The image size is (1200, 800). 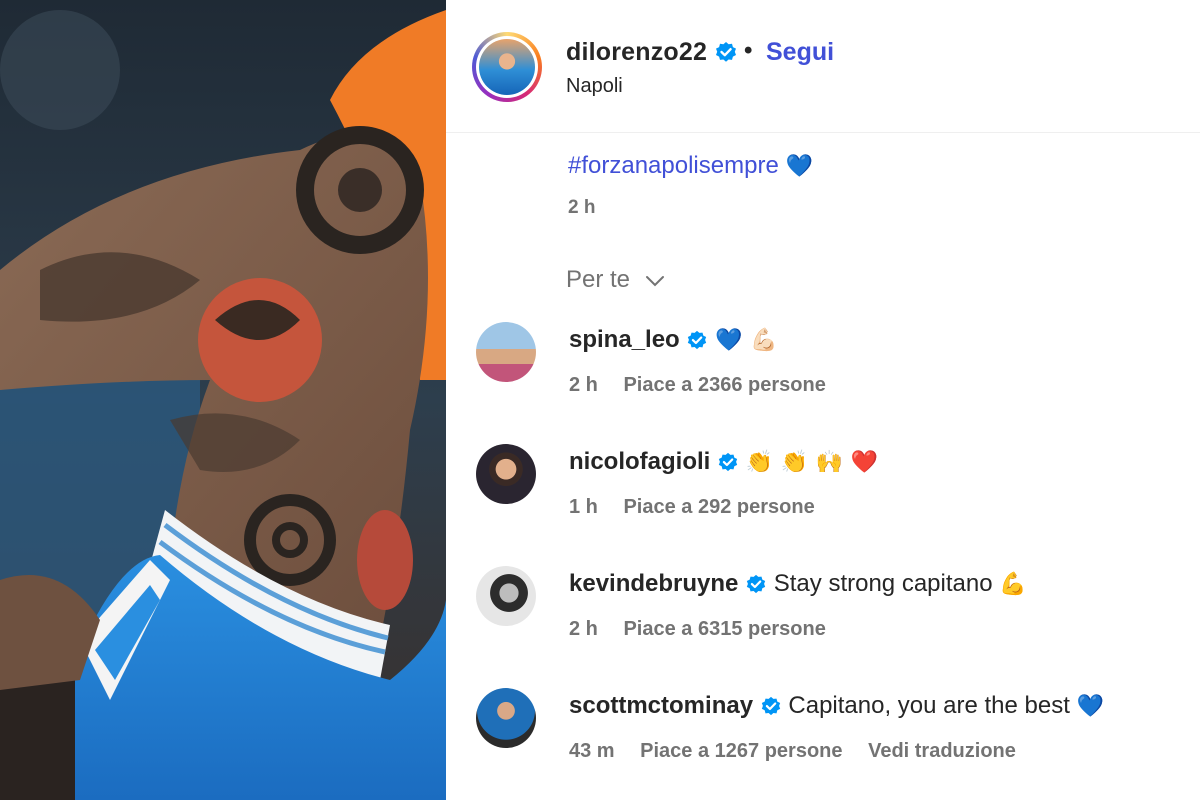 I want to click on comment-emoji: 👏 👏 🙌 ❤️, so click(x=812, y=462).